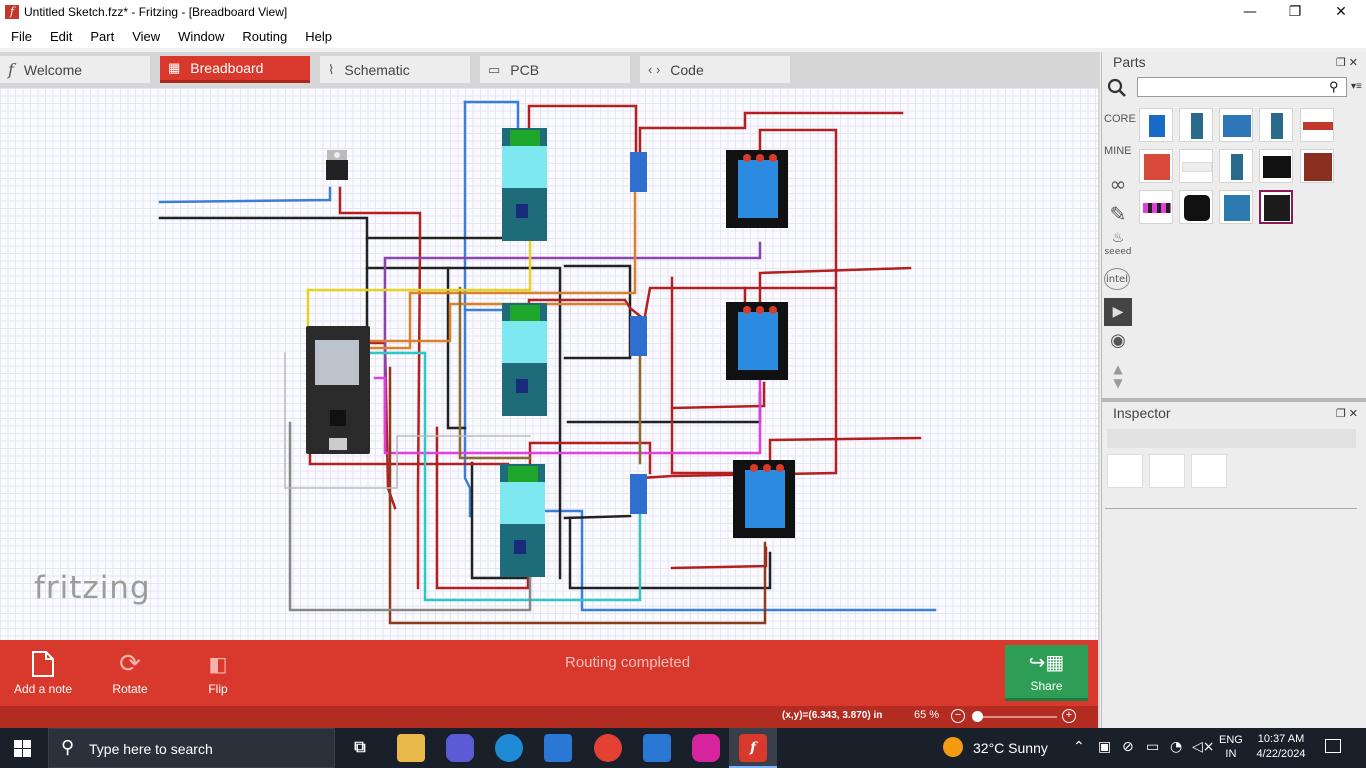  I want to click on parts-search-input, so click(1242, 87).